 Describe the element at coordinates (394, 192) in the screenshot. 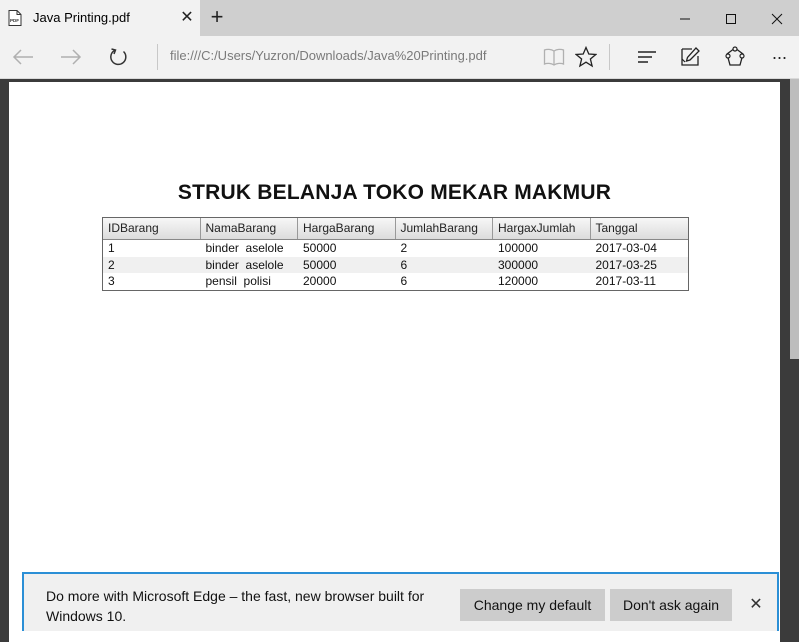

I see `document-title: STRUK BELANJA TOKO MEKAR MAKMUR` at that location.